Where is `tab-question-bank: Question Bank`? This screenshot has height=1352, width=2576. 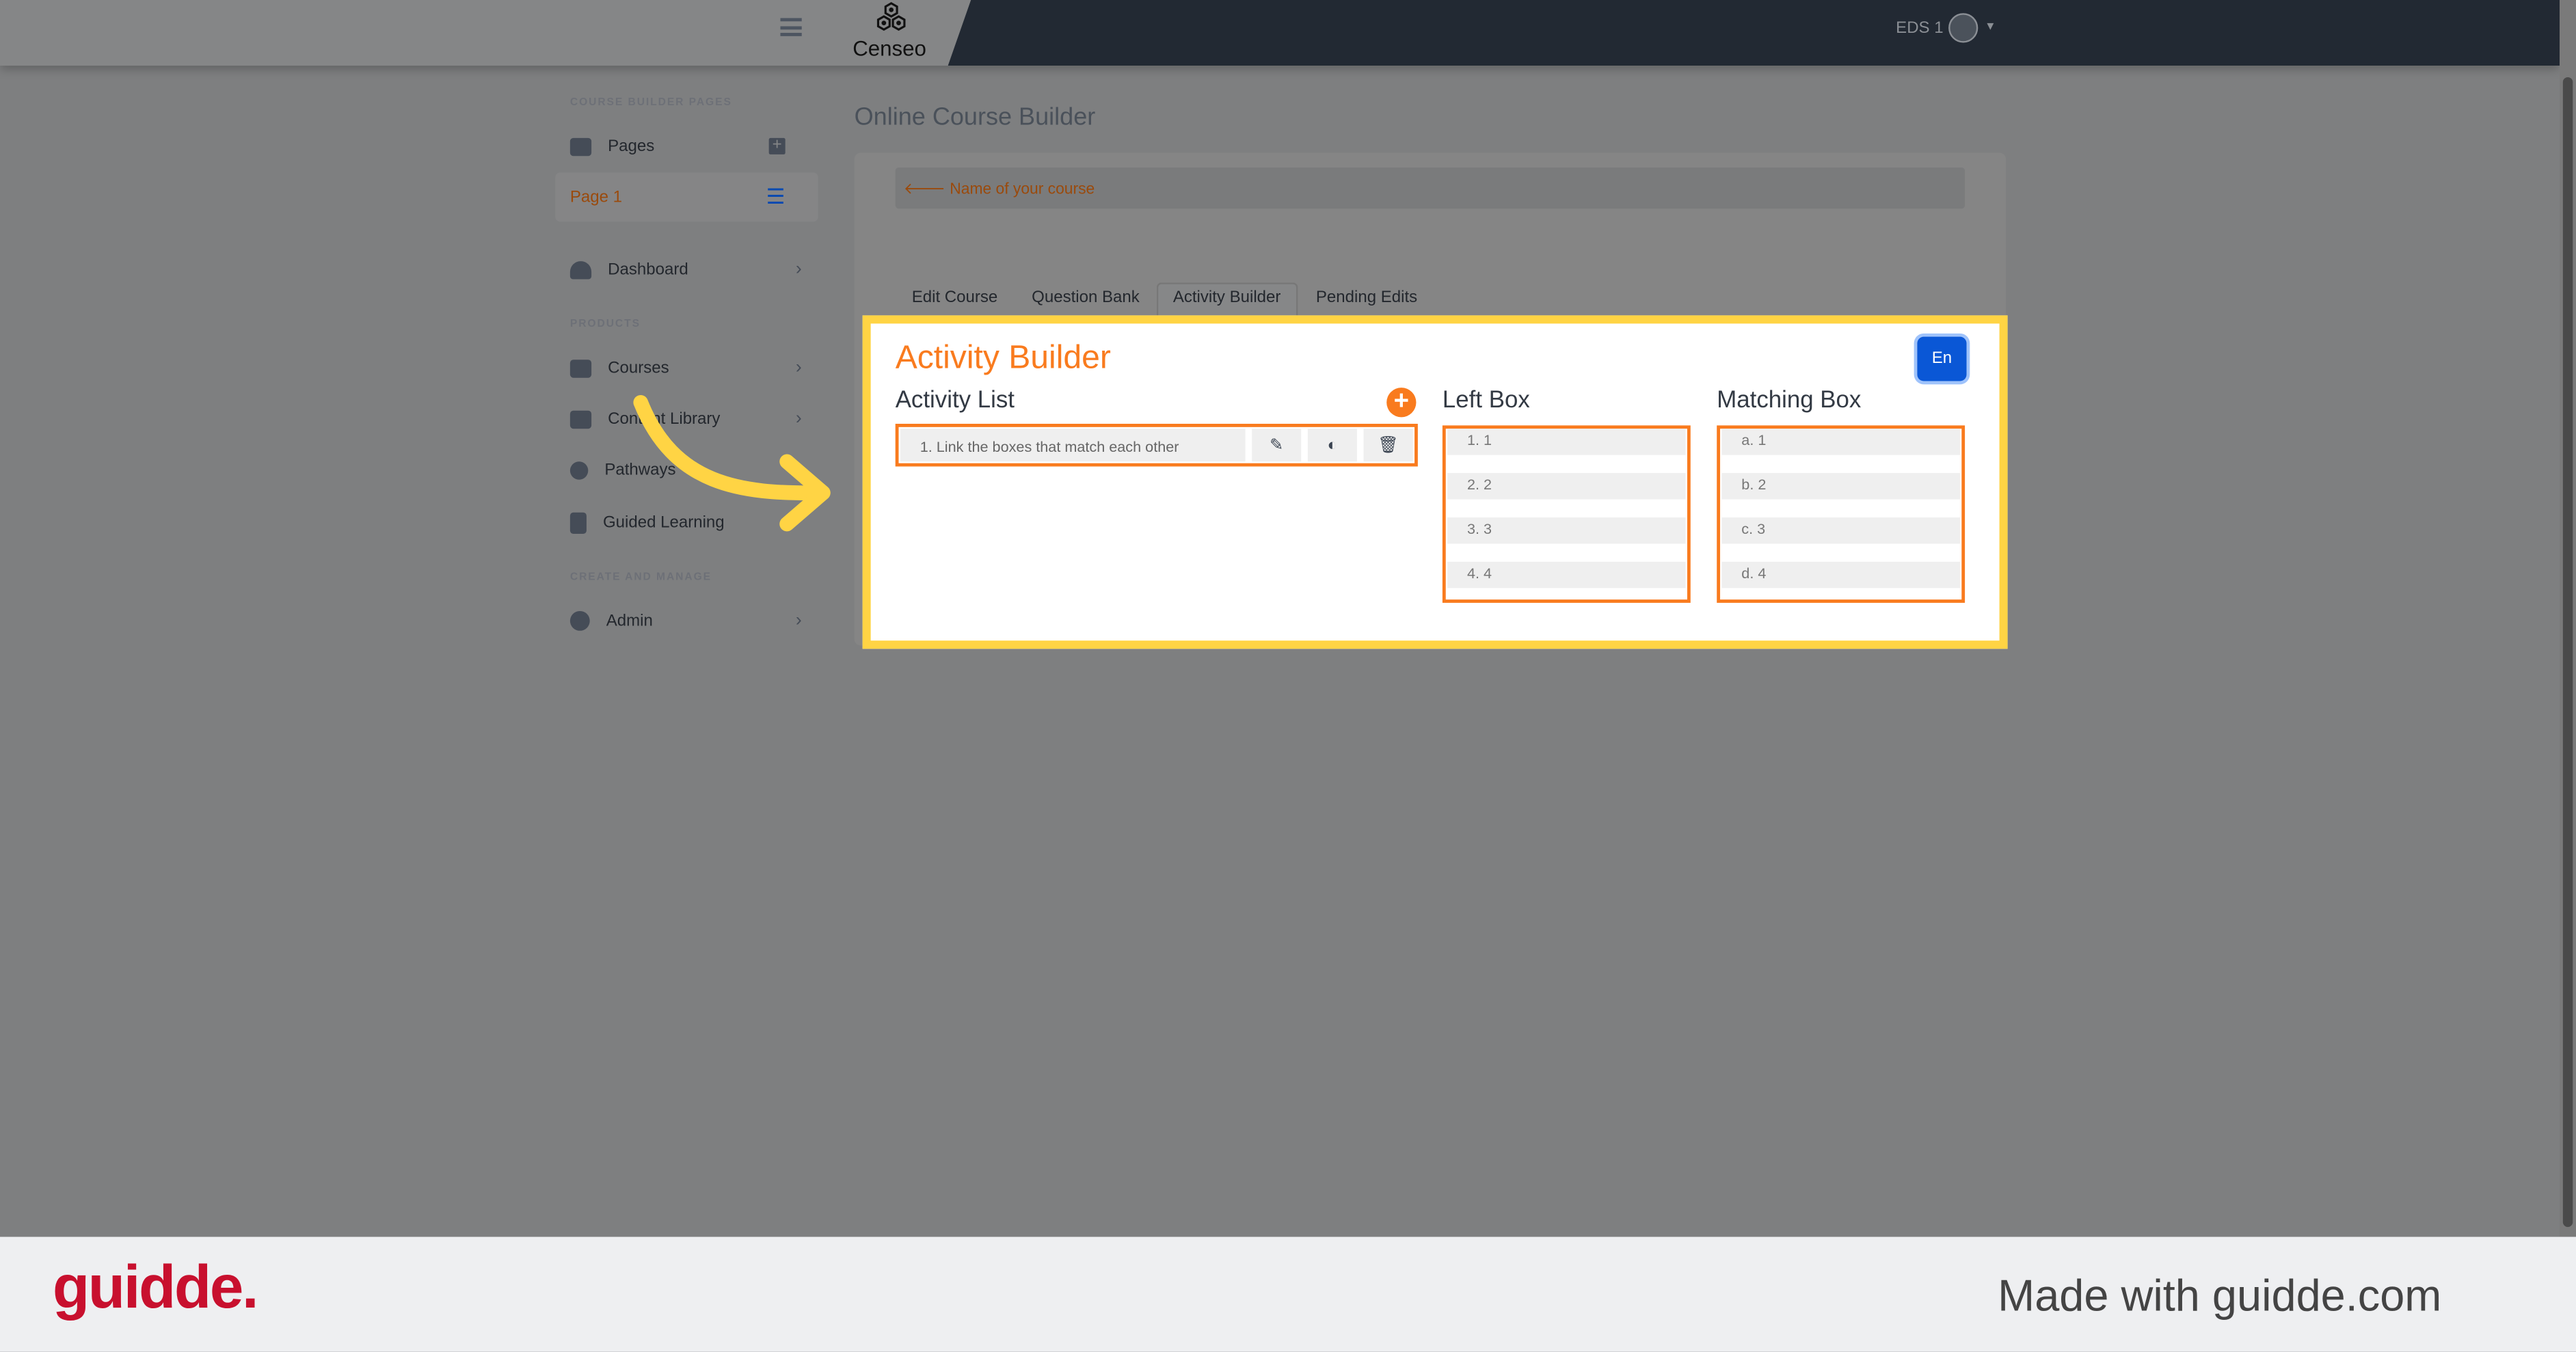 tab-question-bank: Question Bank is located at coordinates (1086, 298).